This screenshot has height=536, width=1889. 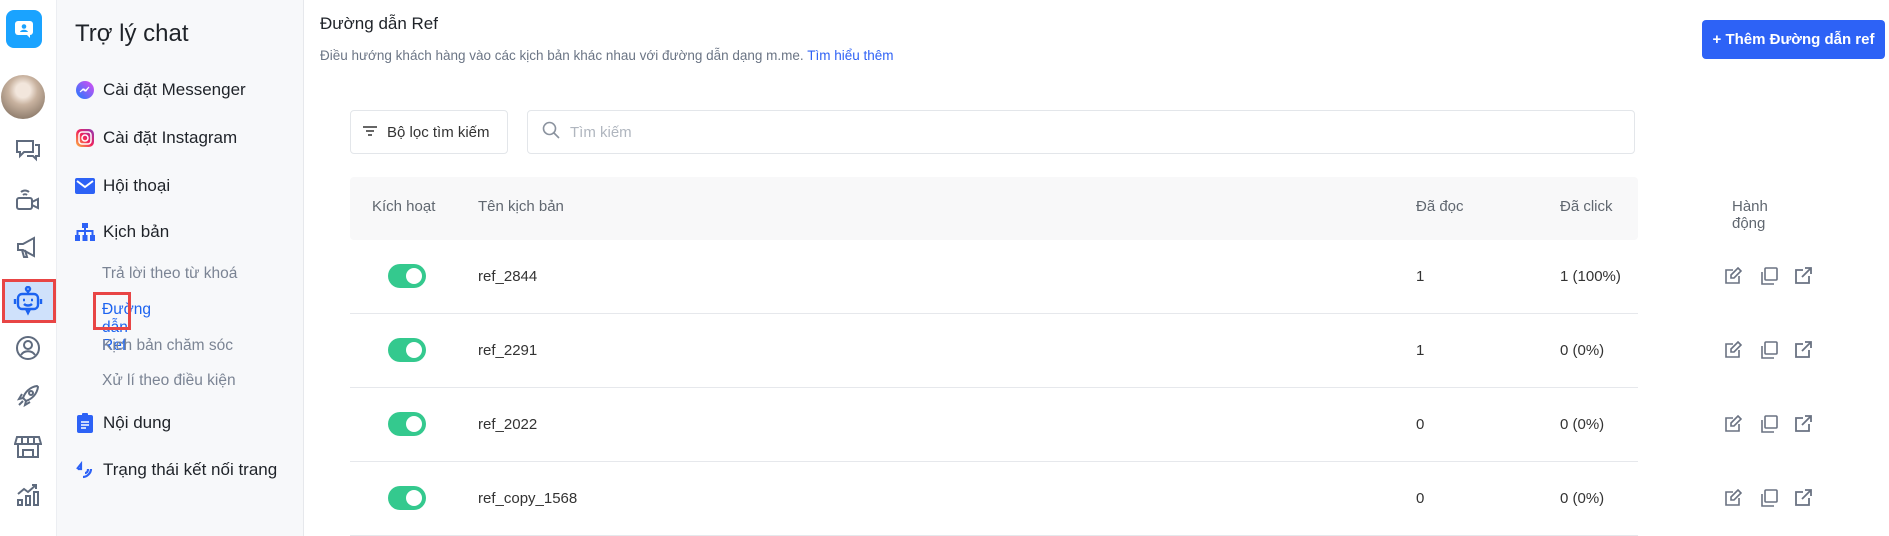 I want to click on sidebar-item-scripts: Kịch bản, so click(x=122, y=232).